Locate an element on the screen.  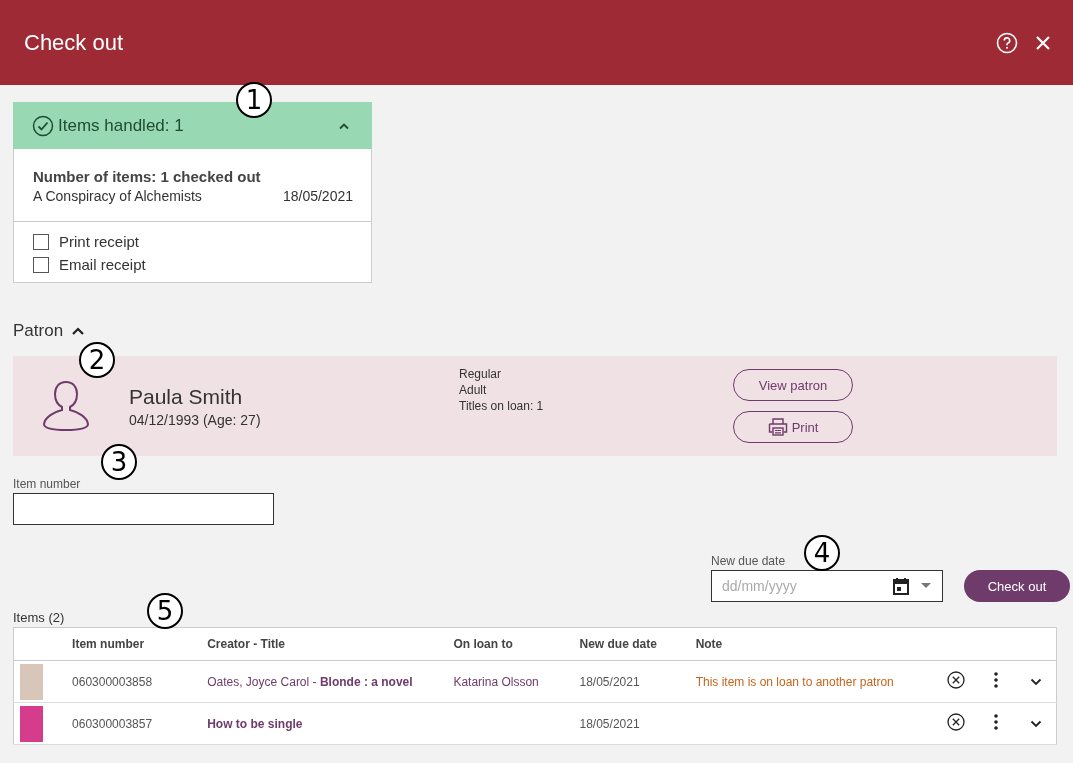
printer-icon is located at coordinates (777, 427).